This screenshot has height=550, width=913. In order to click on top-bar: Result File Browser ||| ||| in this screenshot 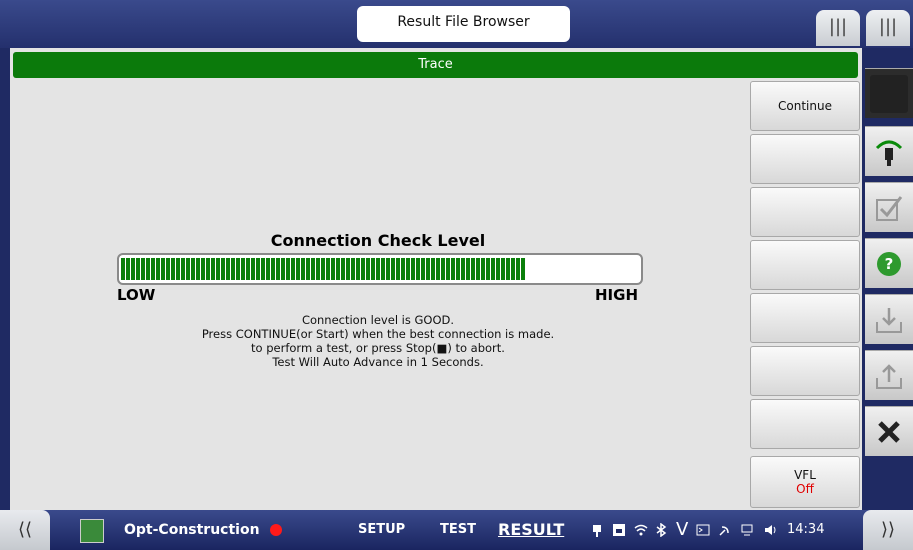, I will do `click(456, 24)`.